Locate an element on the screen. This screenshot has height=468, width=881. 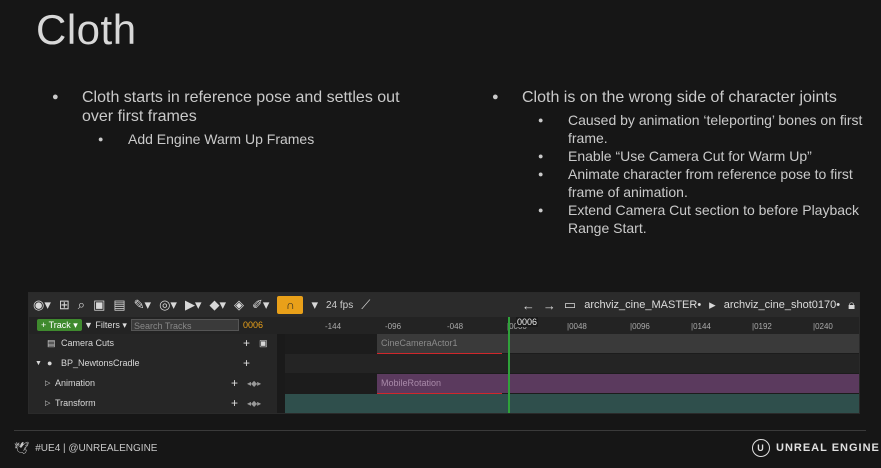
right-subbullet-2: Enable “Use Camera Cut for Warm Up” is located at coordinates (679, 156).